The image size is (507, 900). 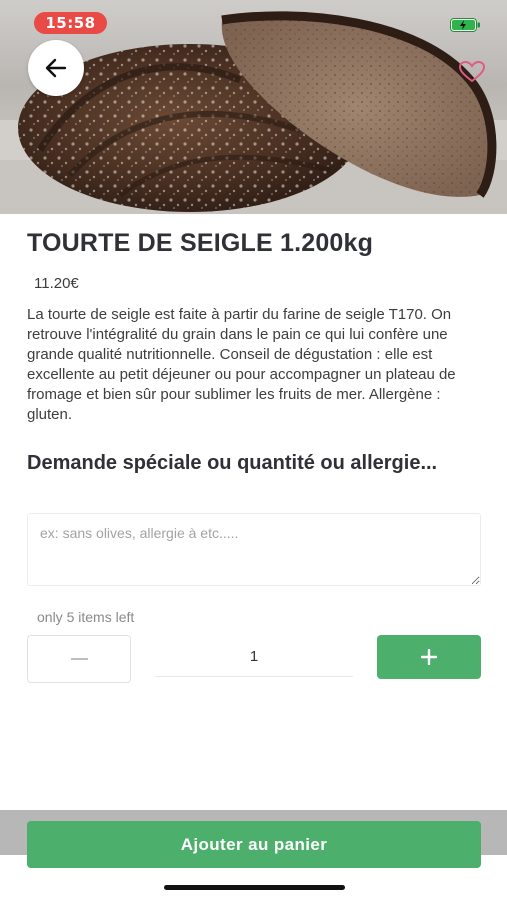 What do you see at coordinates (254, 657) in the screenshot?
I see `quantity-input` at bounding box center [254, 657].